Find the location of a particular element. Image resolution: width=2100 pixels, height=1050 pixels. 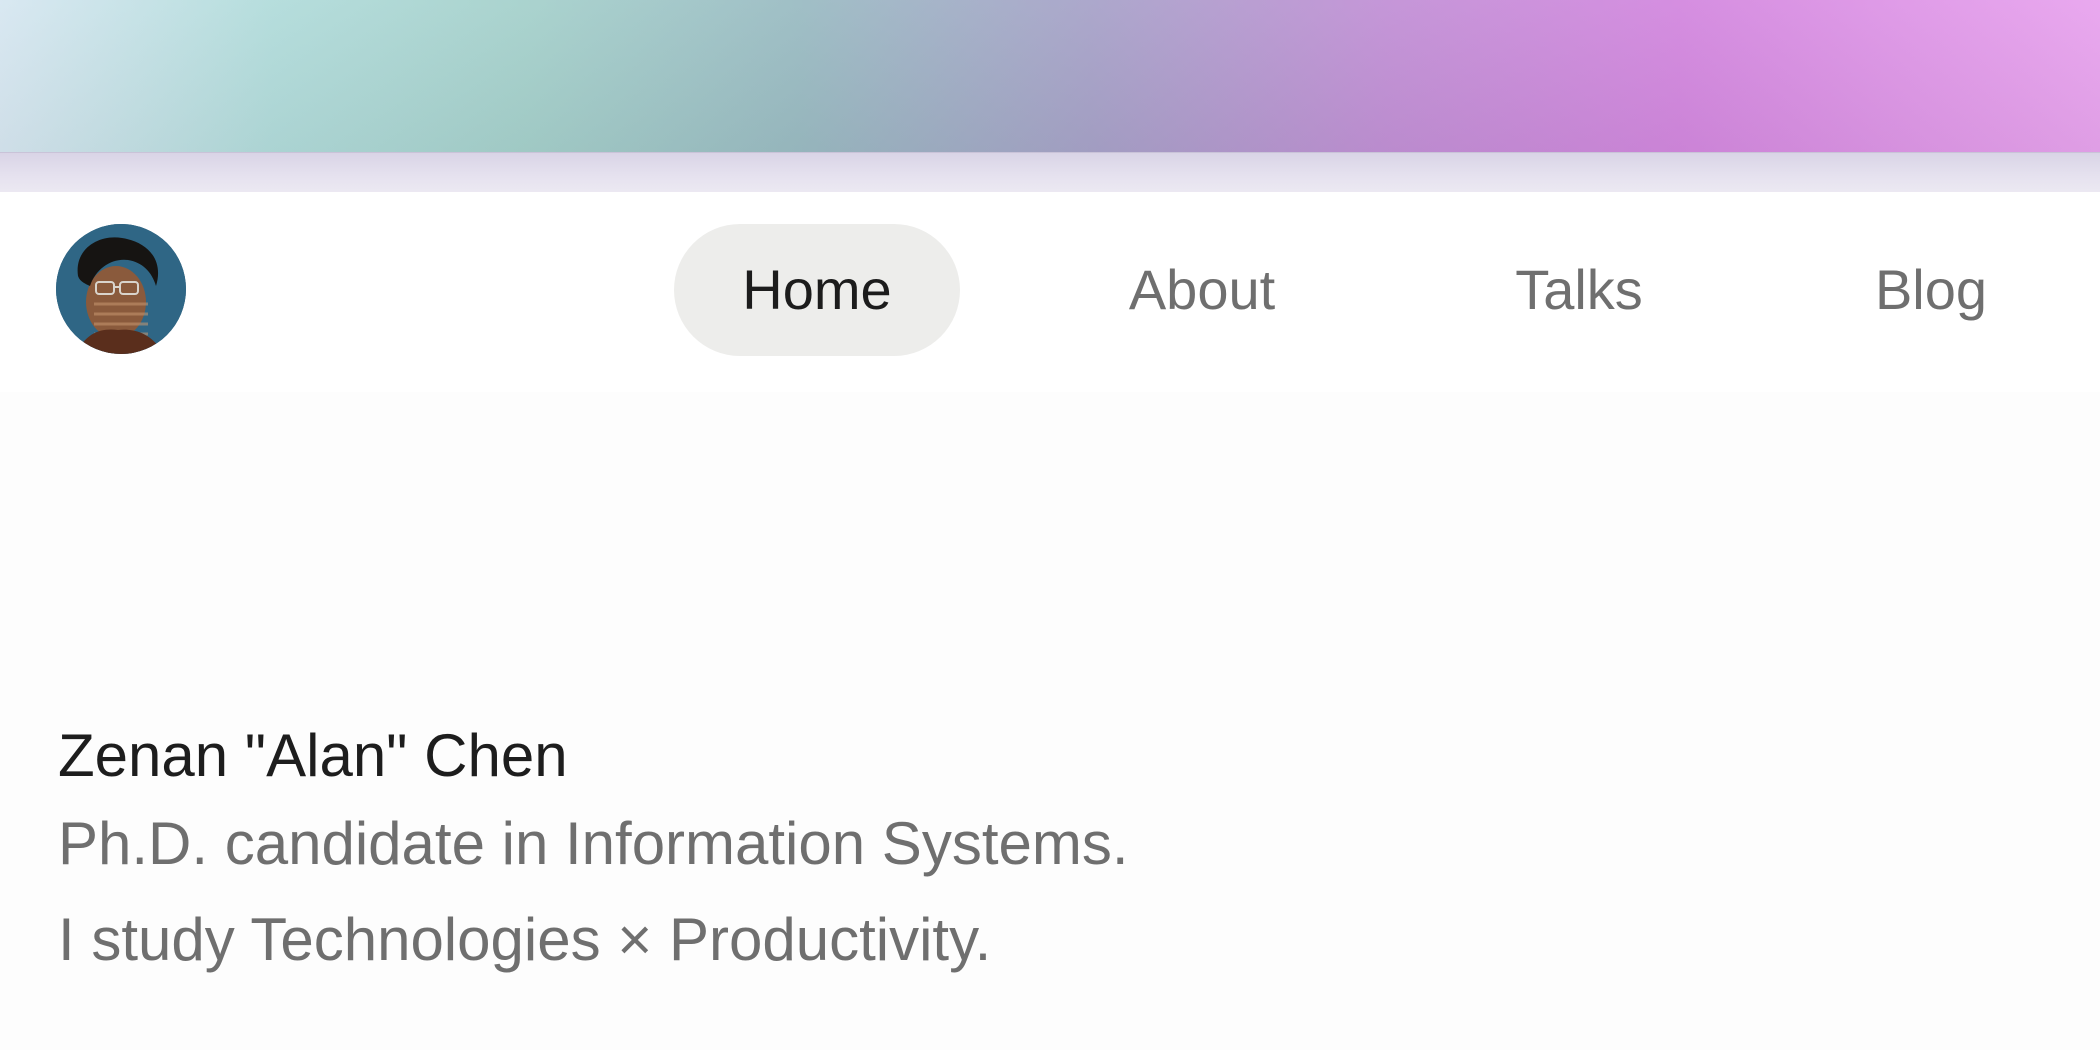

nav-item-about: About is located at coordinates (1202, 290).